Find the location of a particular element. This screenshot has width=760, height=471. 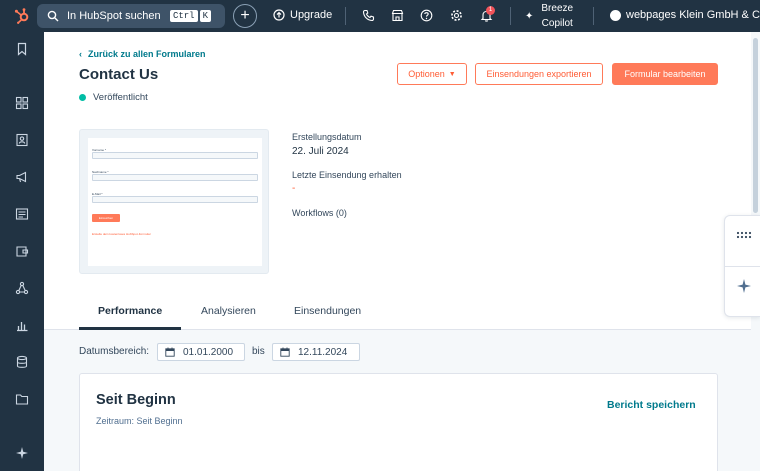

last-submission-value: - is located at coordinates (294, 188).